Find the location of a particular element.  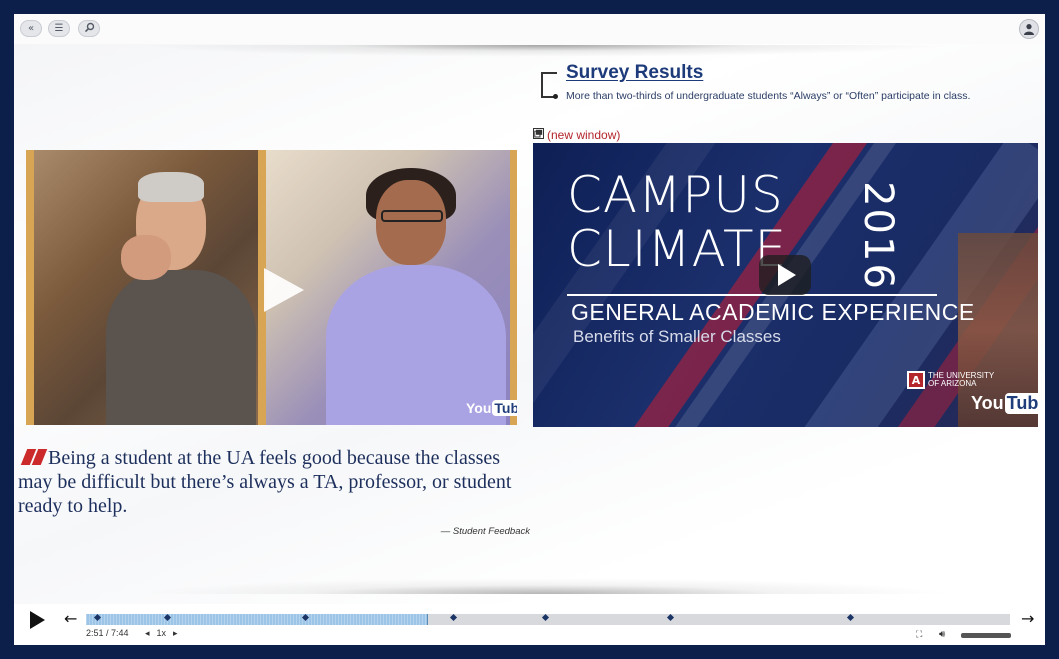

video-title-line2: CLIMATE is located at coordinates (677, 249).